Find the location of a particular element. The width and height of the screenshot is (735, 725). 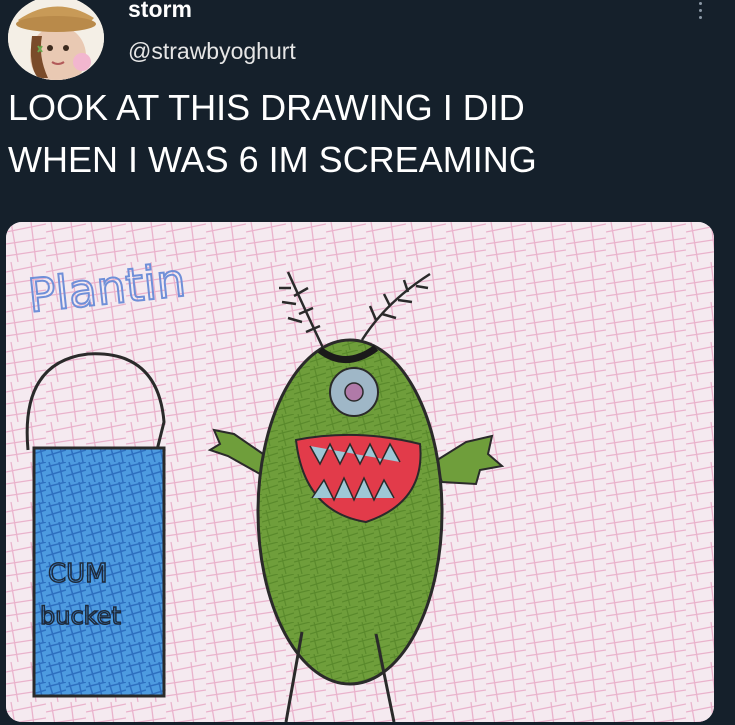

bucket-label-line-2: bucket is located at coordinates (80, 616).